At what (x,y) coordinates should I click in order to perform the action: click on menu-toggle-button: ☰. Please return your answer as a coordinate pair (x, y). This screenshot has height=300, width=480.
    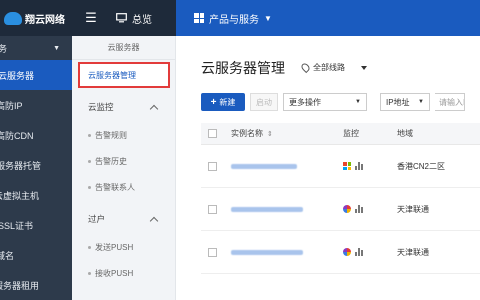
    Looking at the image, I should click on (91, 18).